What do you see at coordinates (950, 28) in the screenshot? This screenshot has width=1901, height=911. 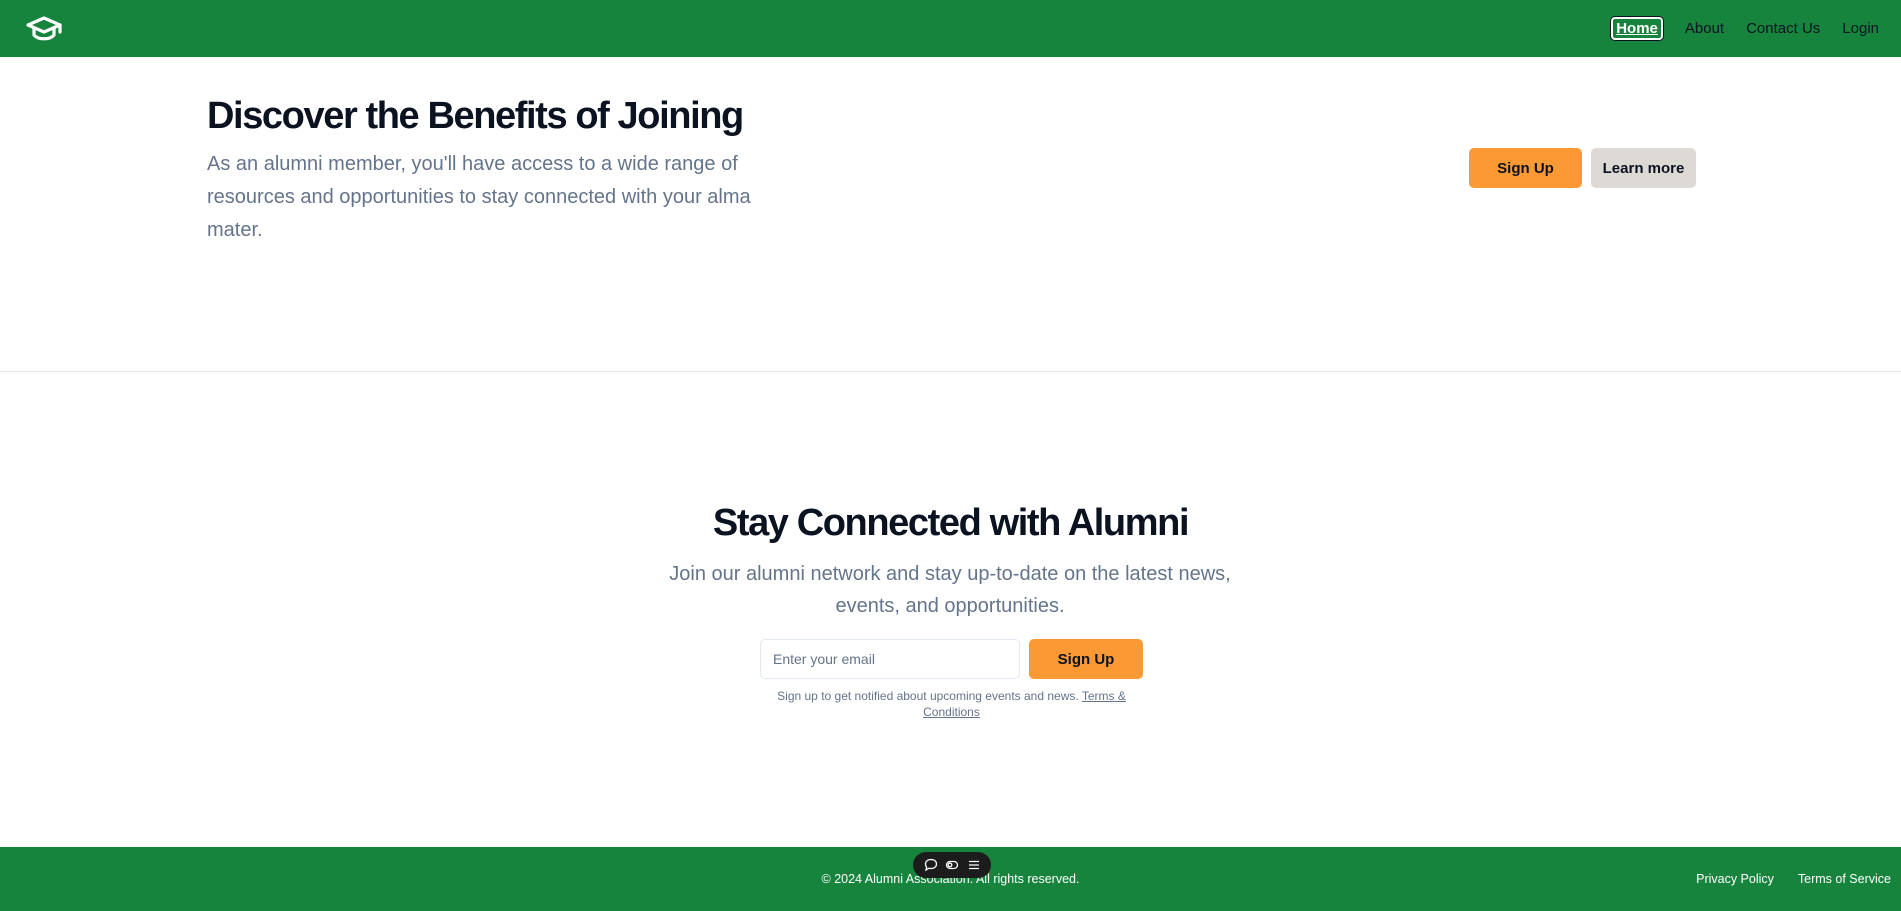 I see `top-navbar: Home About Contact Us Login` at bounding box center [950, 28].